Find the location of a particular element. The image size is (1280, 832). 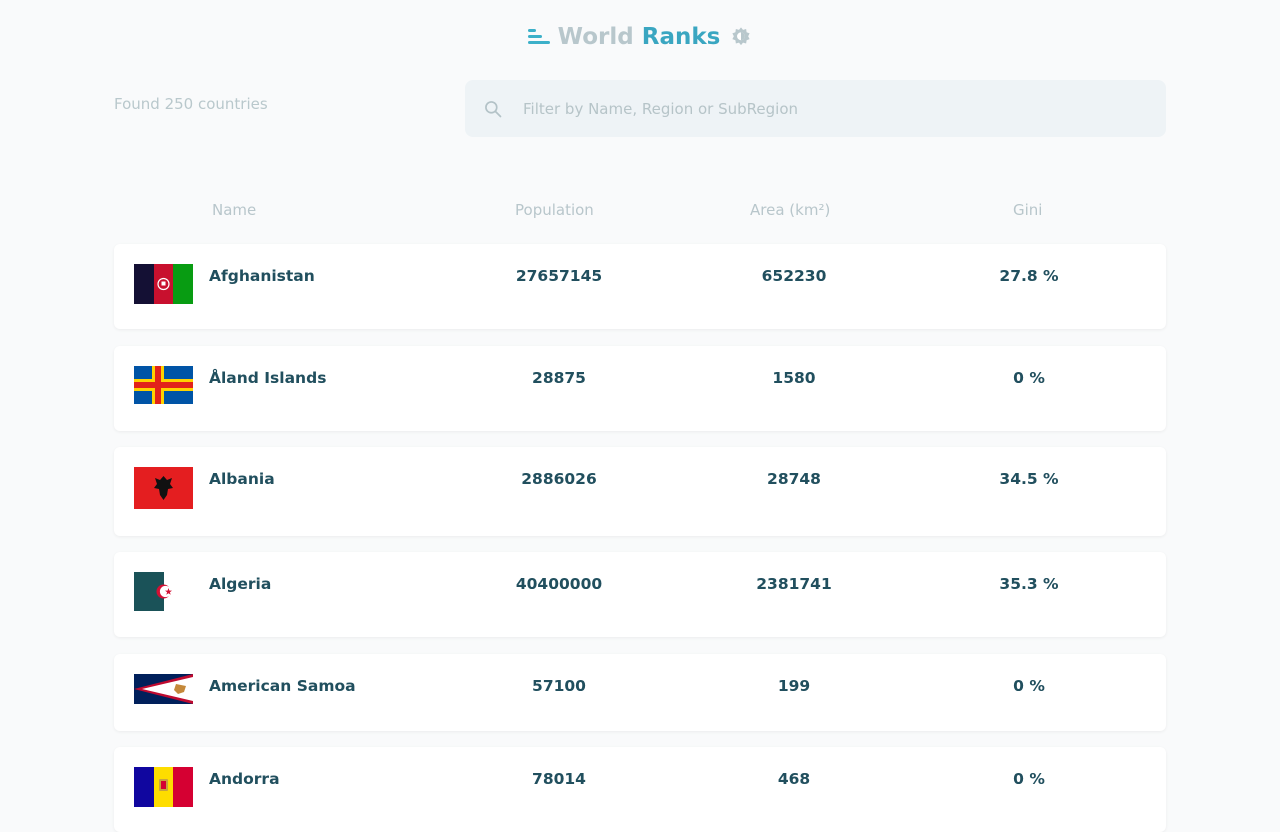

flag-algeria is located at coordinates (163, 591).